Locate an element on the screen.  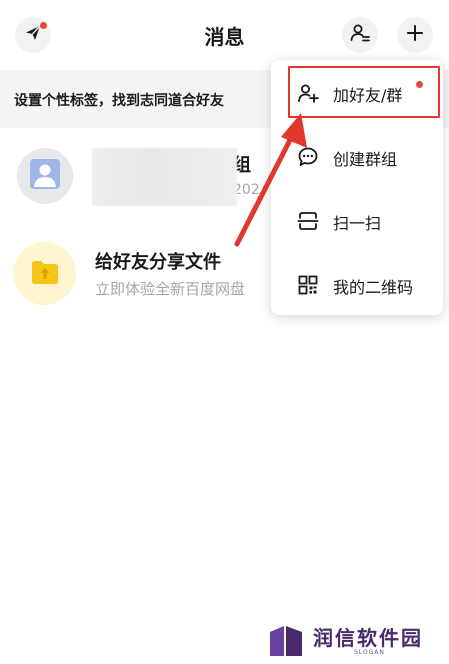
menu-item-scan: 扫一扫 is located at coordinates (357, 221).